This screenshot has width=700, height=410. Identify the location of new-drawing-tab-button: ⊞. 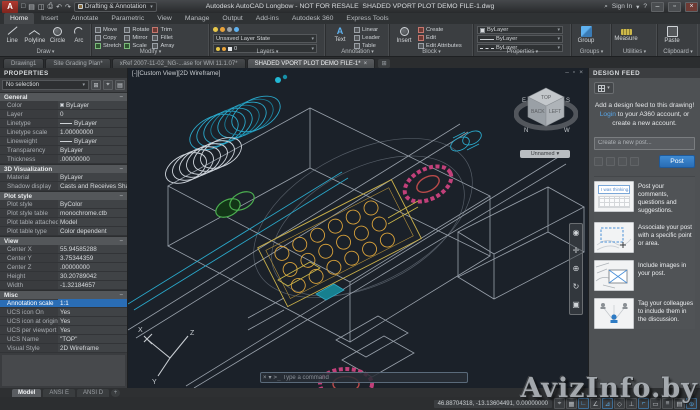
(384, 63).